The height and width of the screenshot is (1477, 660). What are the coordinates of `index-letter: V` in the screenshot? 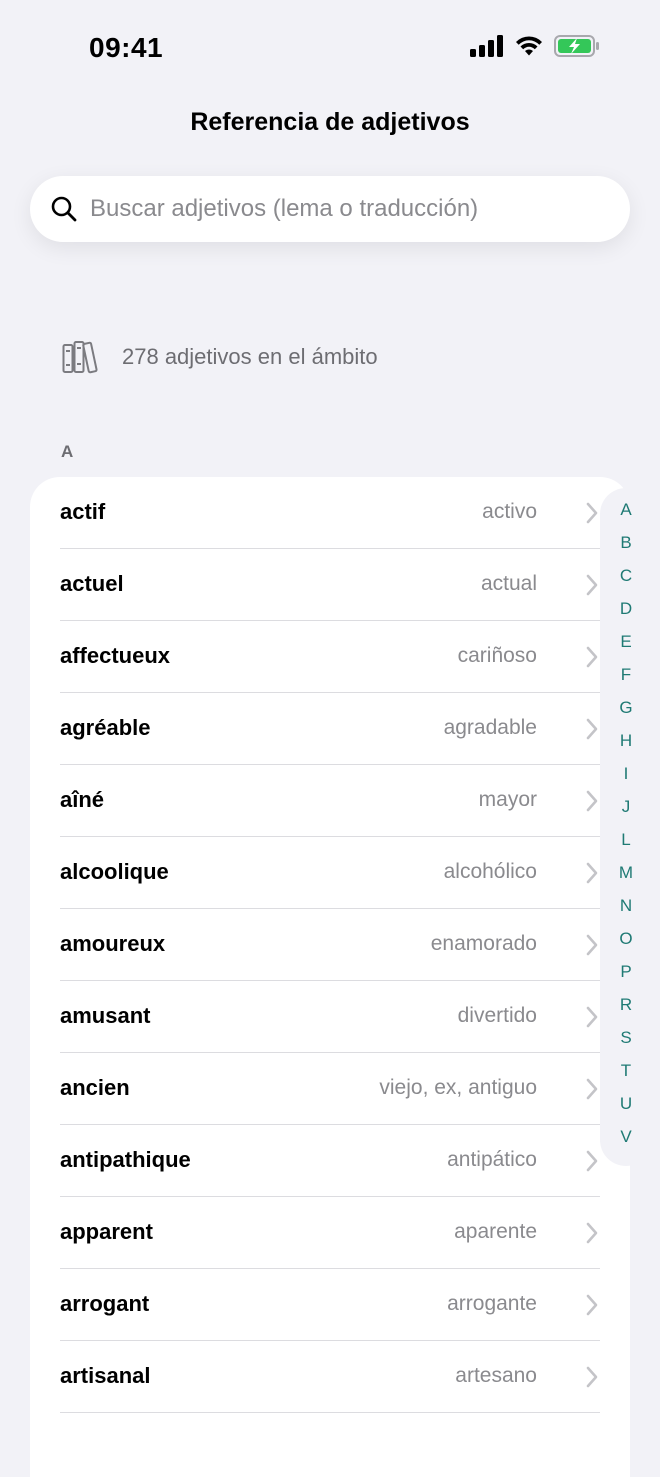 It's located at (626, 1137).